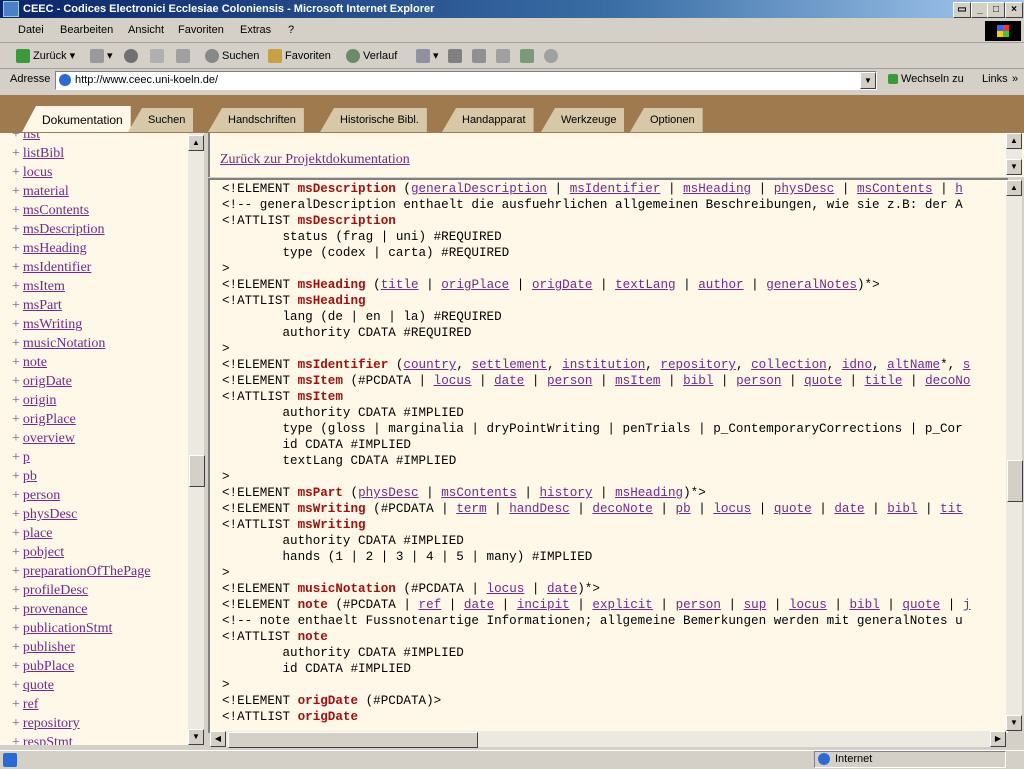 The image size is (1024, 769). Describe the element at coordinates (55, 248) in the screenshot. I see `element-link: msHeading` at that location.